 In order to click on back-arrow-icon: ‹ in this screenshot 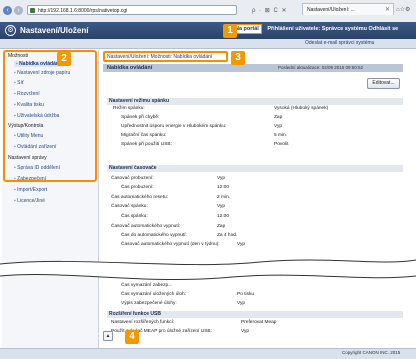, I will do `click(7, 10)`.